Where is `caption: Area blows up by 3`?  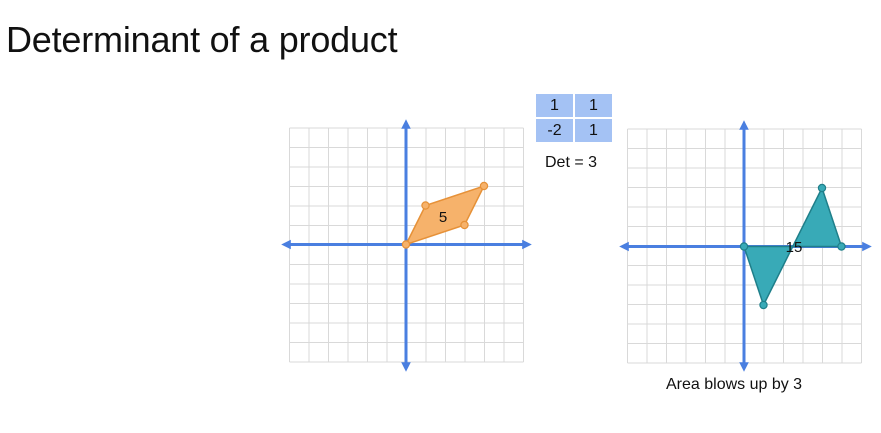
caption: Area blows up by 3 is located at coordinates (734, 384).